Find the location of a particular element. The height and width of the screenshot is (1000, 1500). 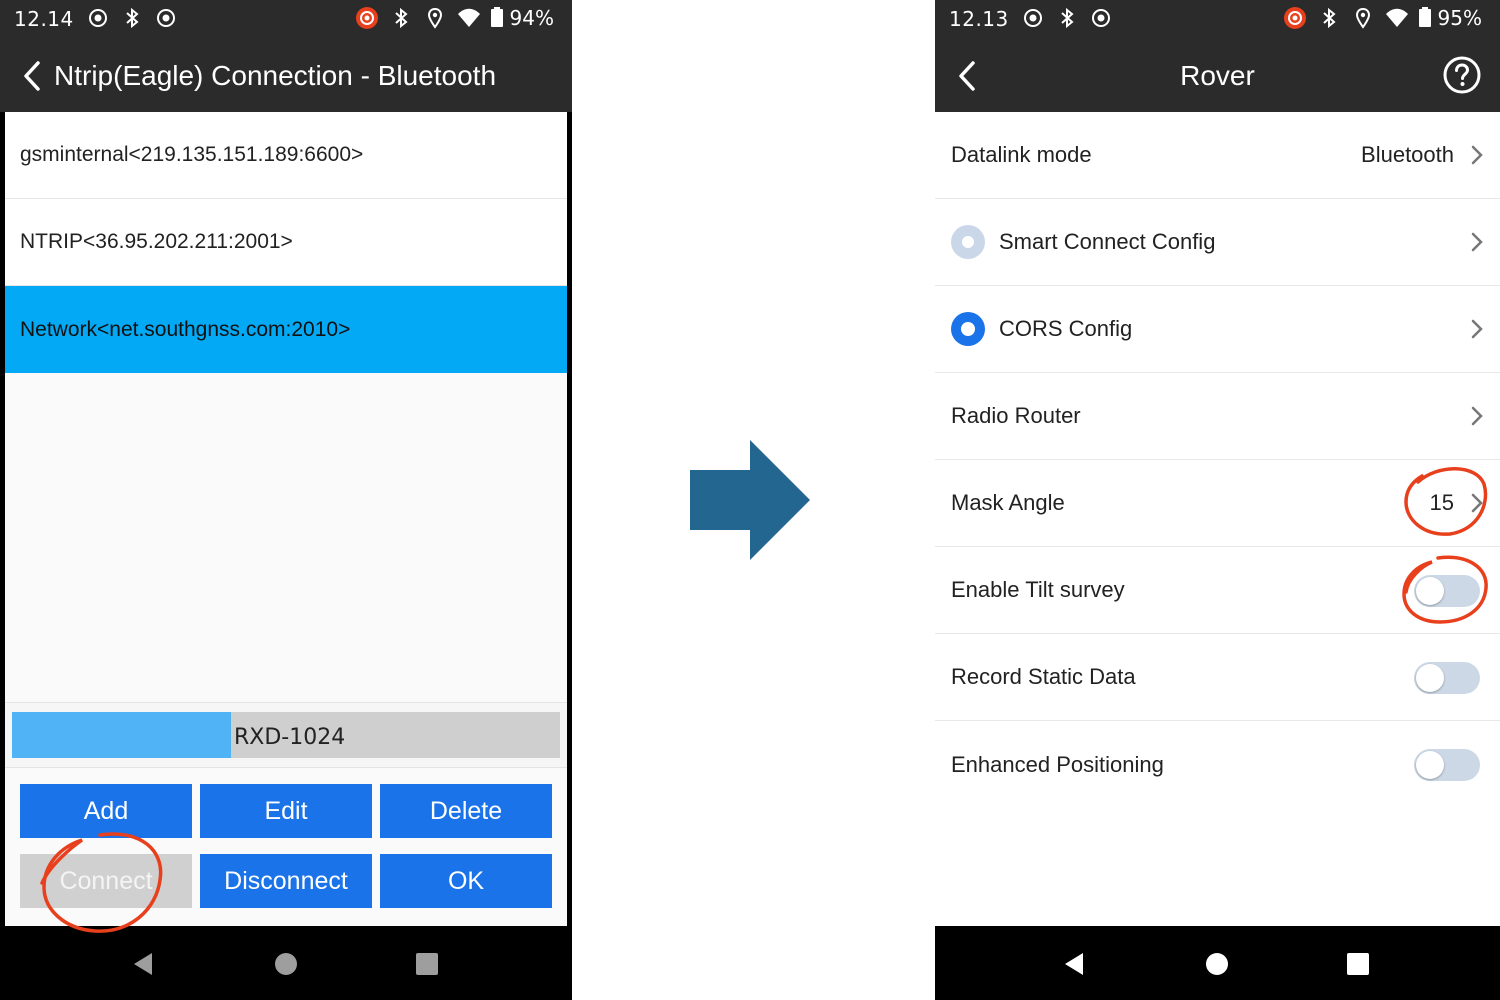

title-bar: Rover is located at coordinates (1217, 76).